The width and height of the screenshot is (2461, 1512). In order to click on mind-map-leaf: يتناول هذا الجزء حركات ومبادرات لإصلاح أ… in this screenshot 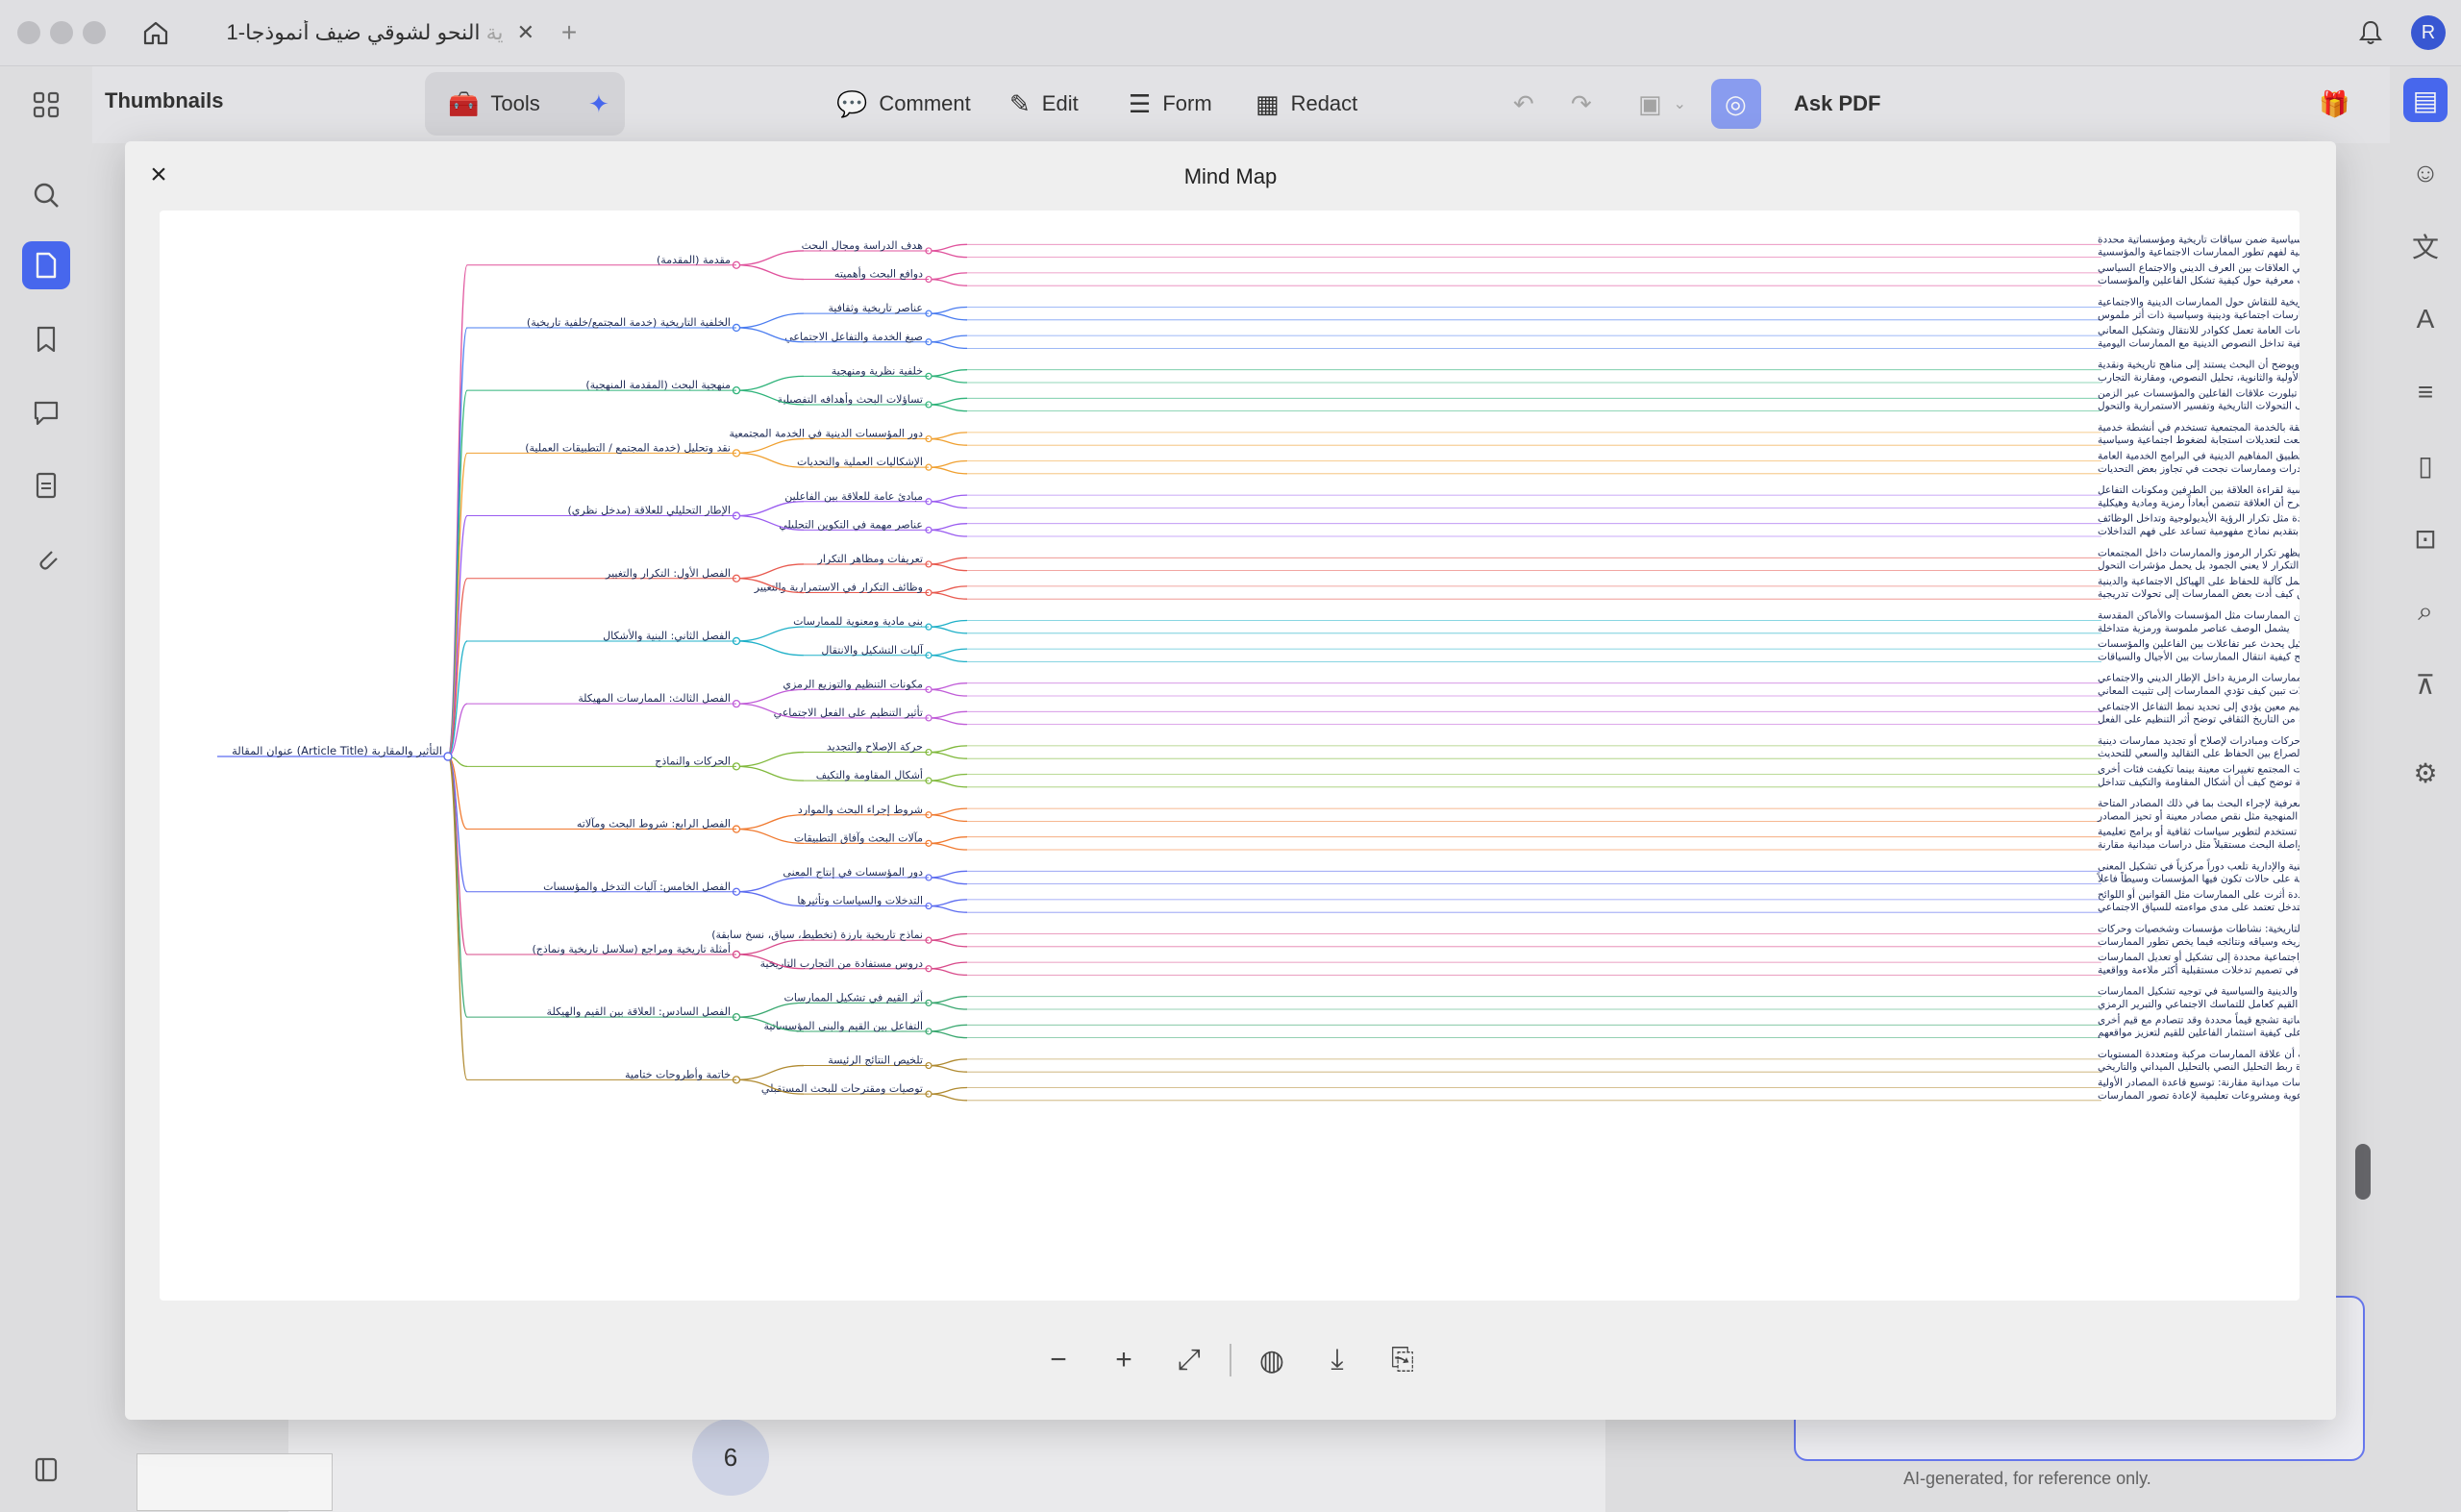, I will do `click(2199, 740)`.